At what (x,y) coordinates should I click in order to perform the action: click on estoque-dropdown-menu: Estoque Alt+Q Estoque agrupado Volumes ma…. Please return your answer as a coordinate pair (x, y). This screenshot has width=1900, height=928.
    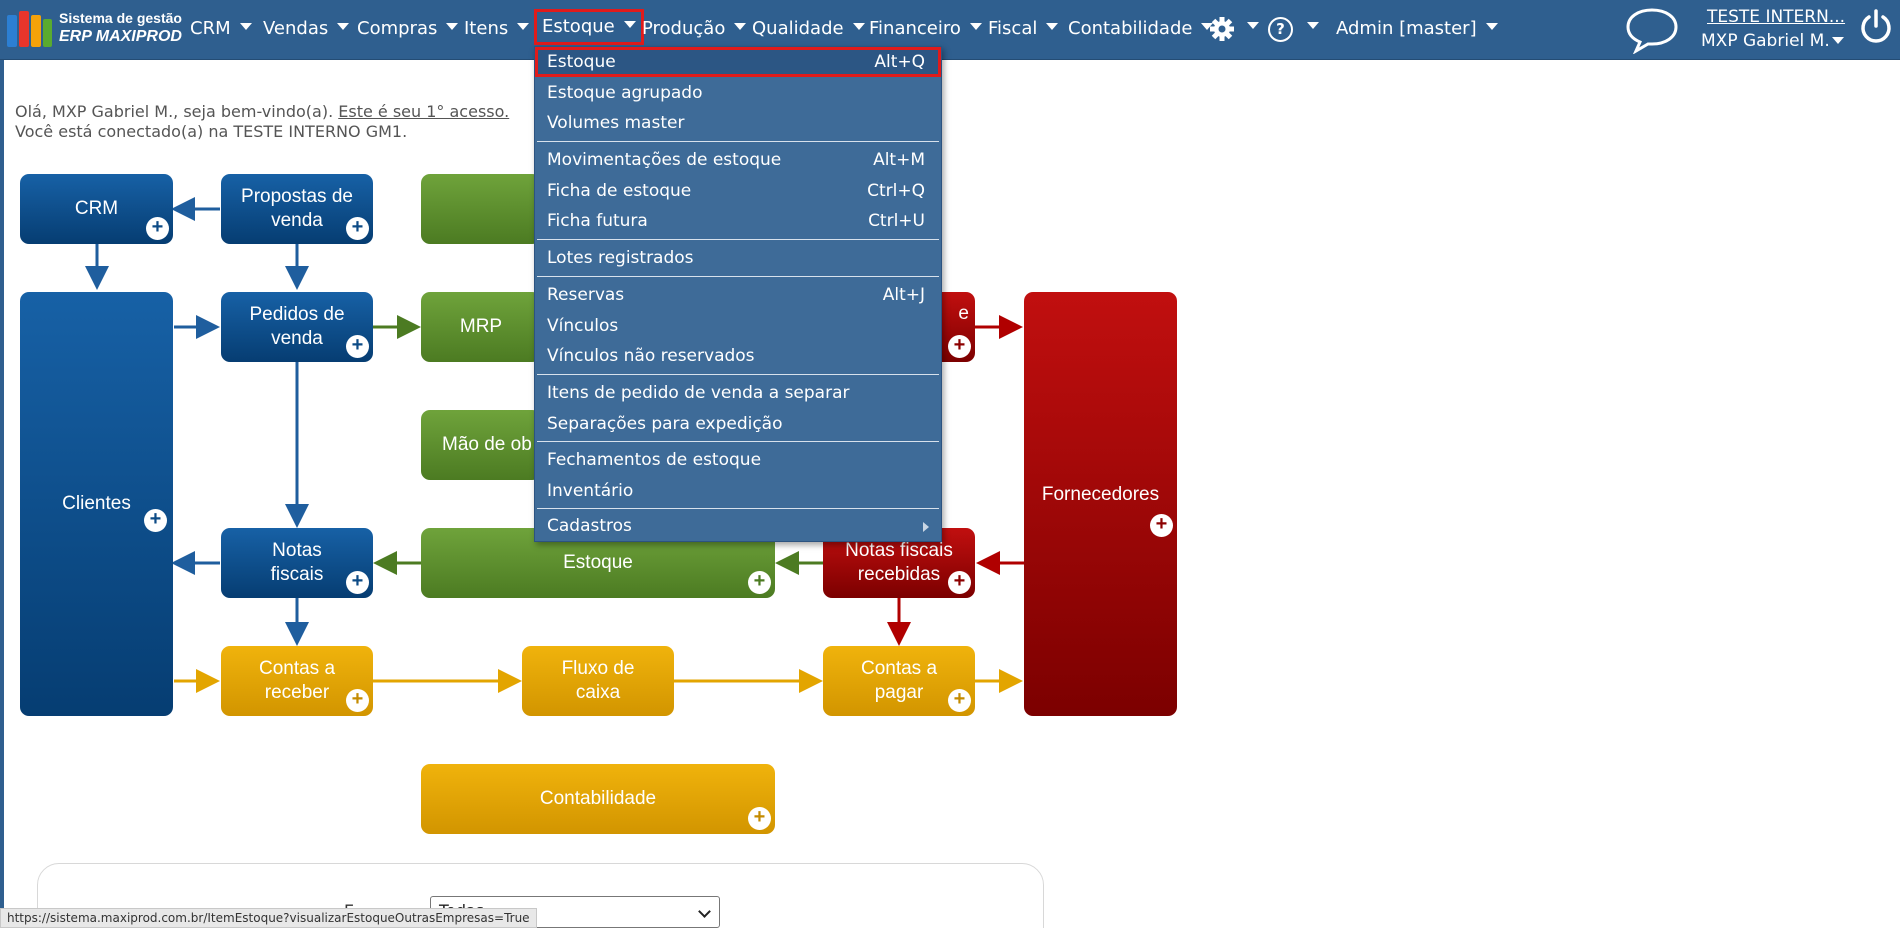
    Looking at the image, I should click on (738, 294).